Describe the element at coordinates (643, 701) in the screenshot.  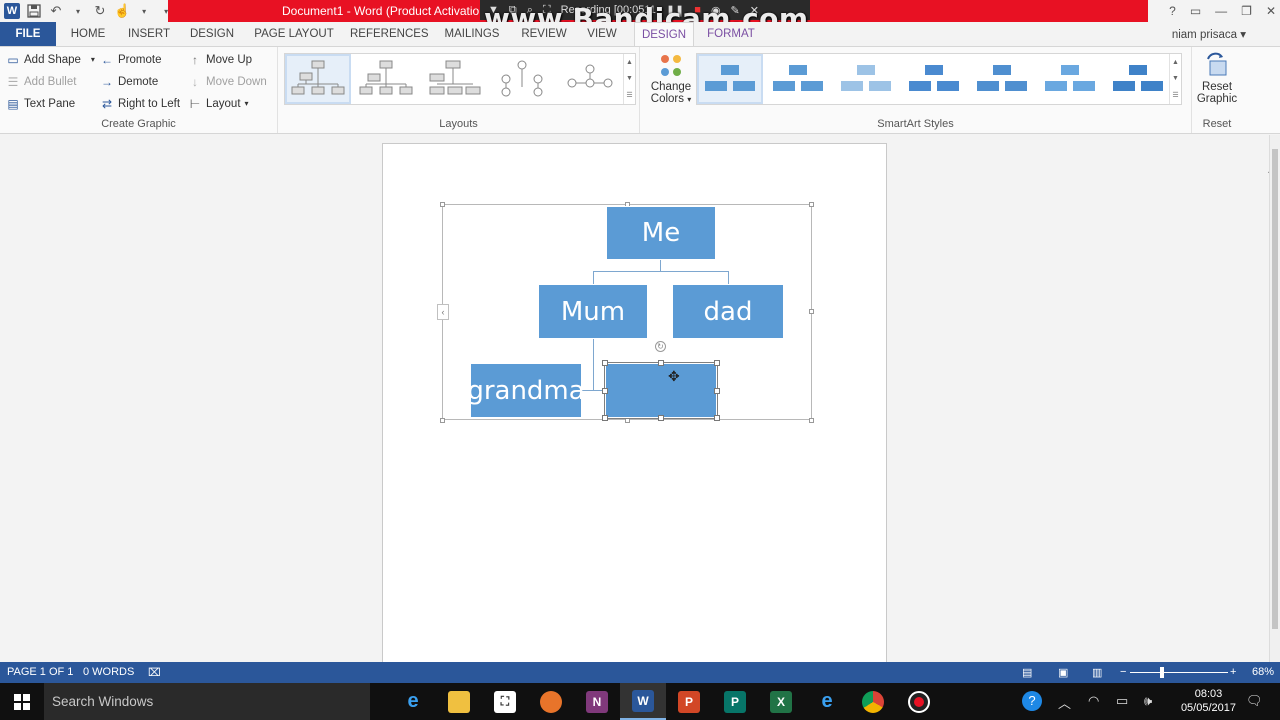
I see `taskbar-word: W` at that location.